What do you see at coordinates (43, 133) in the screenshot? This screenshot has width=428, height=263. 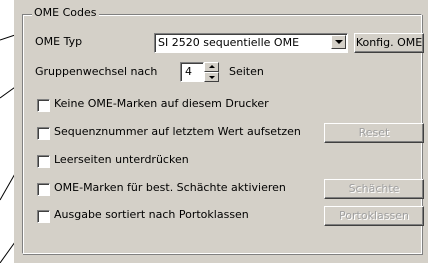 I see `checkbox-sequenznummer` at bounding box center [43, 133].